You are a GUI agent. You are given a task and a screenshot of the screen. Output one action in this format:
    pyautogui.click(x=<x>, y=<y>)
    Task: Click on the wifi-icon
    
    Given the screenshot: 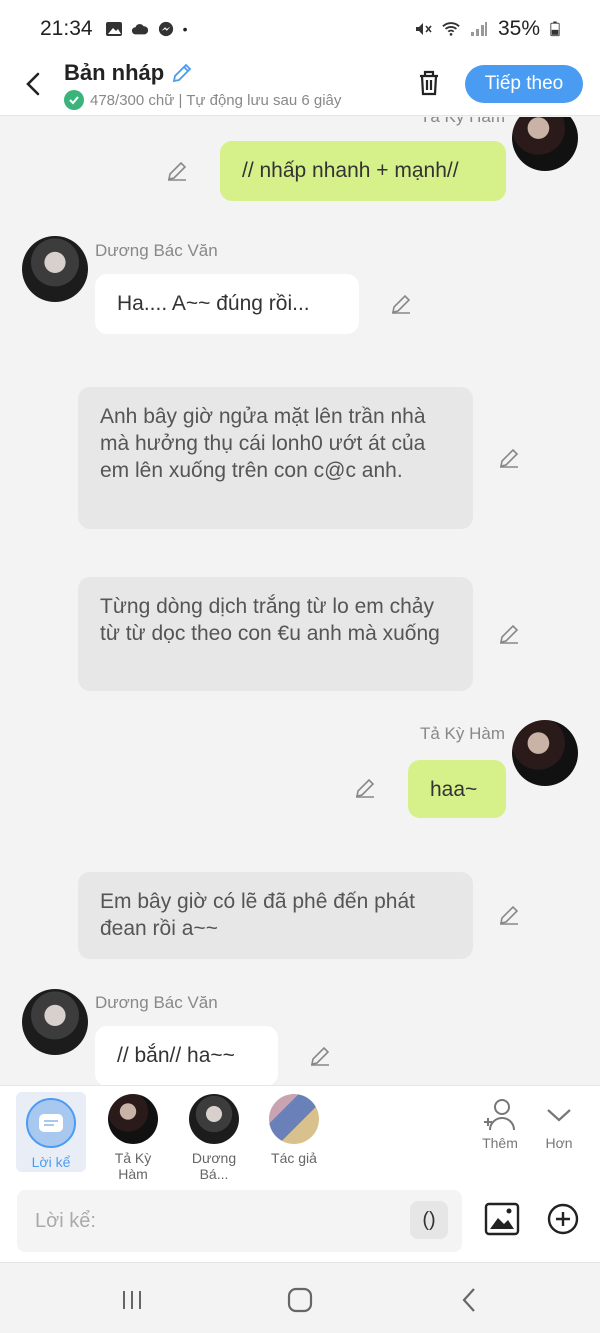 What is the action you would take?
    pyautogui.click(x=451, y=29)
    